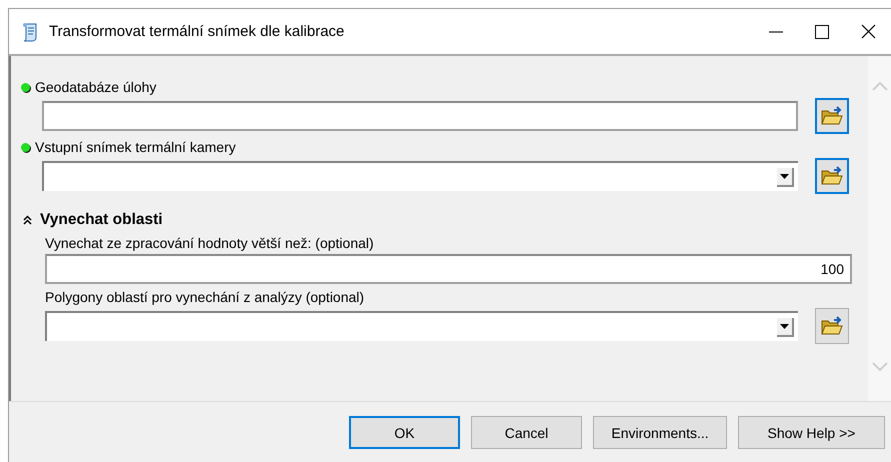 This screenshot has height=462, width=891. Describe the element at coordinates (30, 32) in the screenshot. I see `scroll-tool-icon` at that location.